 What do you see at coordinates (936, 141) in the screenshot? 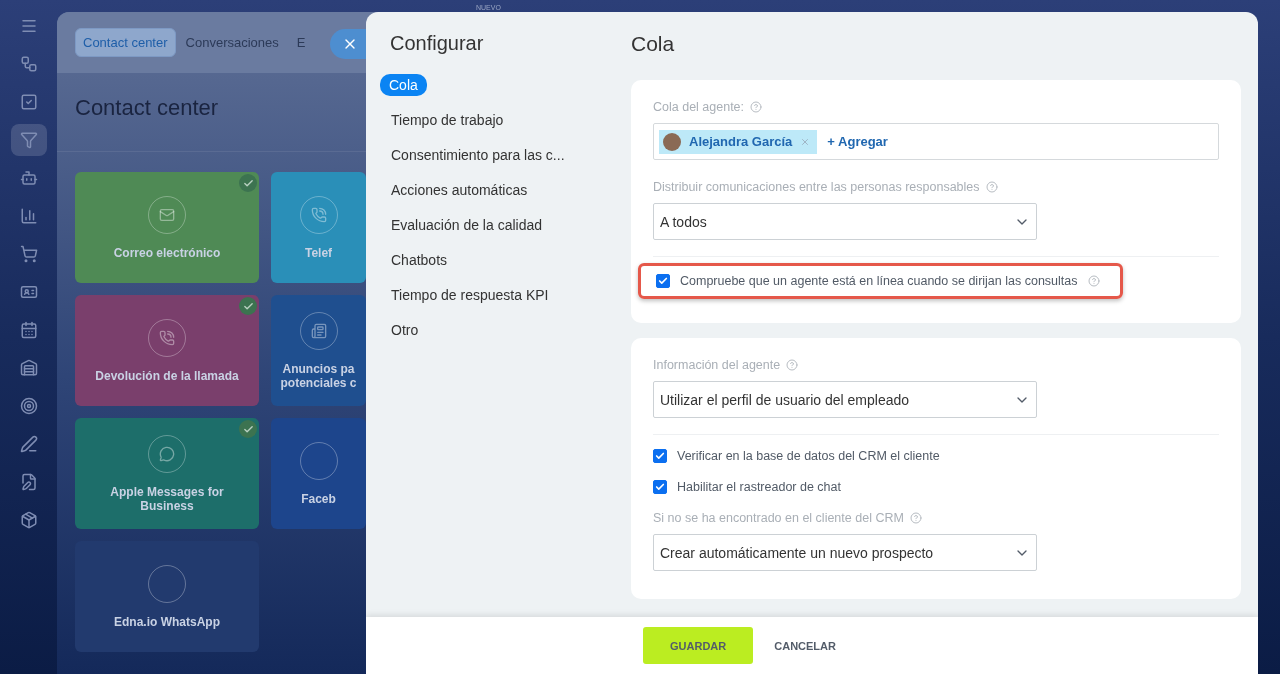
I see `agent-queue-field: Alejandra García + Agregar` at bounding box center [936, 141].